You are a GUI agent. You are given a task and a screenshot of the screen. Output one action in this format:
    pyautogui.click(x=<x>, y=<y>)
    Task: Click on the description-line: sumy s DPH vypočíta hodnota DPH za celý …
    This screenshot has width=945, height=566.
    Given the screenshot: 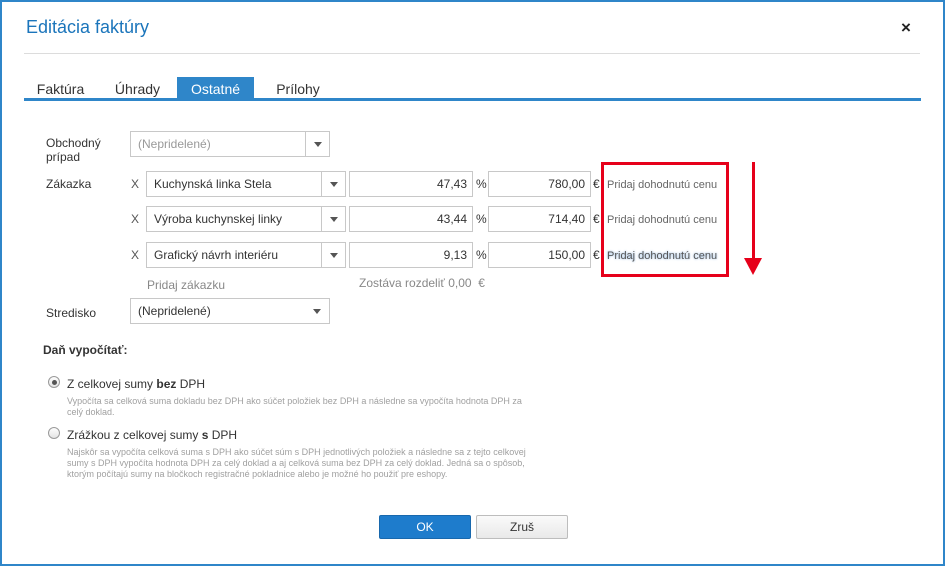 What is the action you would take?
    pyautogui.click(x=296, y=463)
    